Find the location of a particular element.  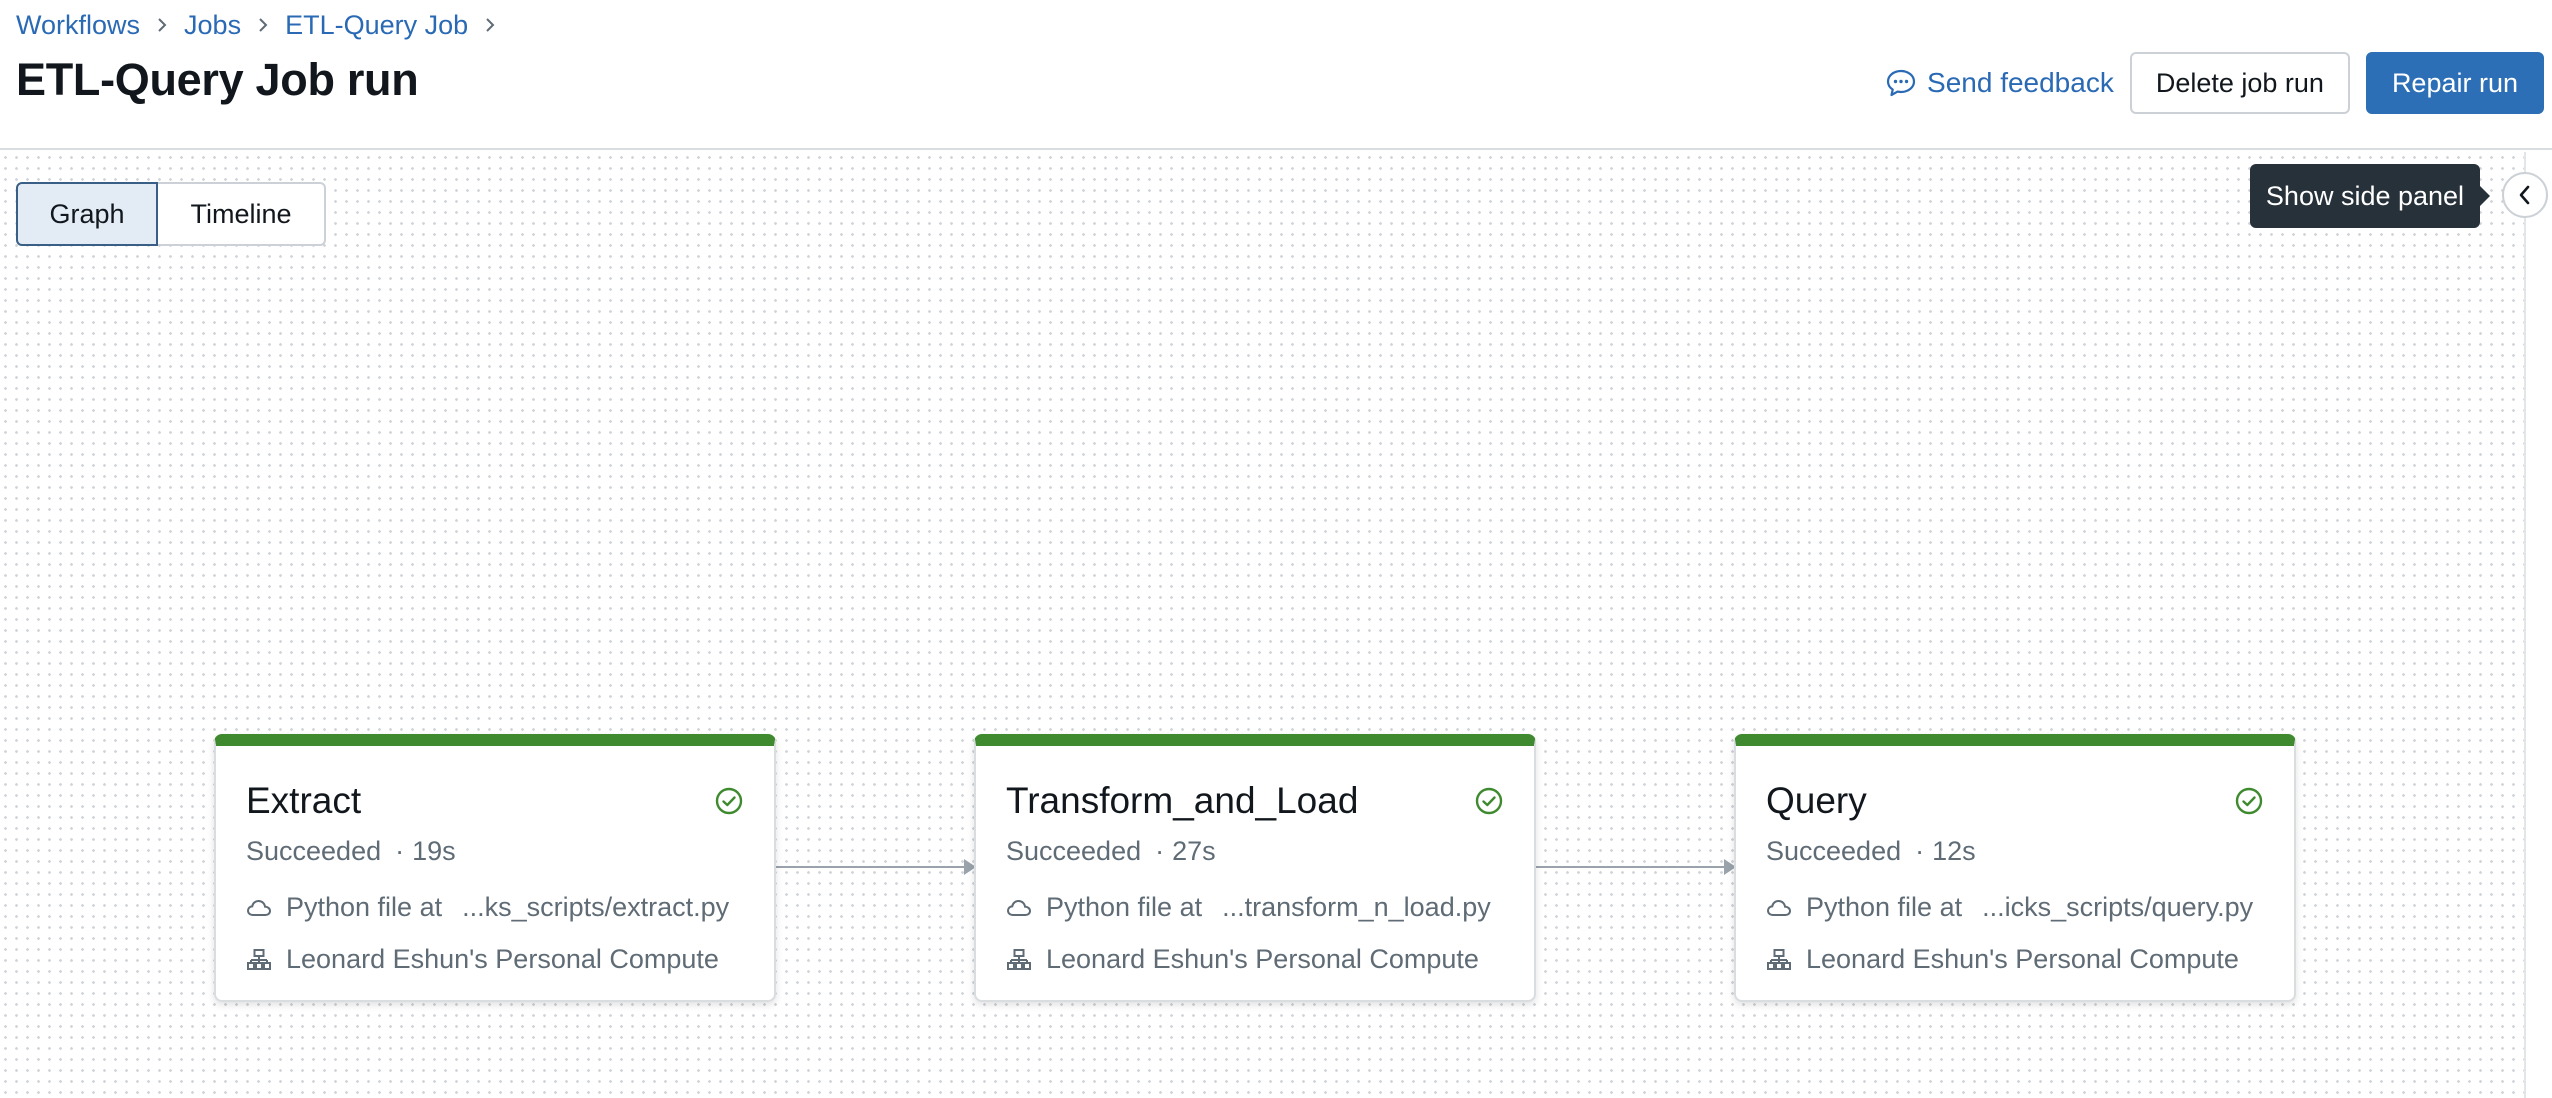

show-side-panel-tooltip: Show side panel is located at coordinates (2370, 196).